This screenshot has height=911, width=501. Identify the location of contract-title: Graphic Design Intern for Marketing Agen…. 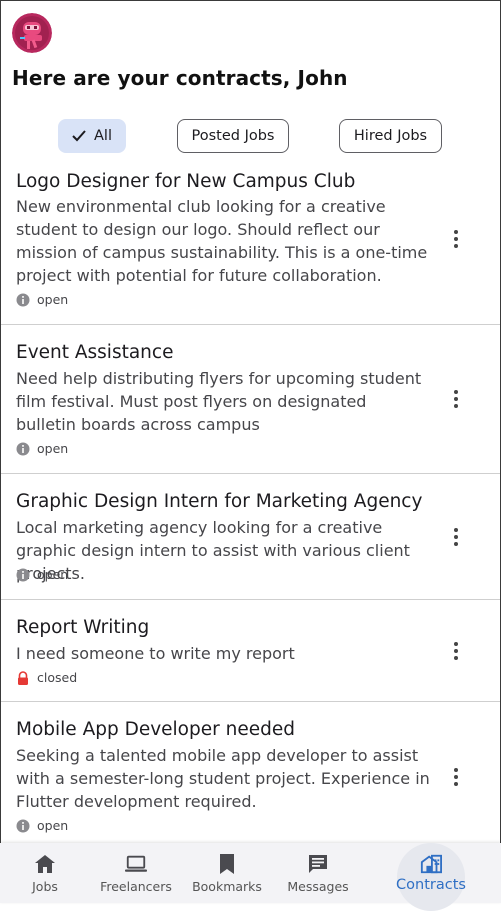
(219, 501).